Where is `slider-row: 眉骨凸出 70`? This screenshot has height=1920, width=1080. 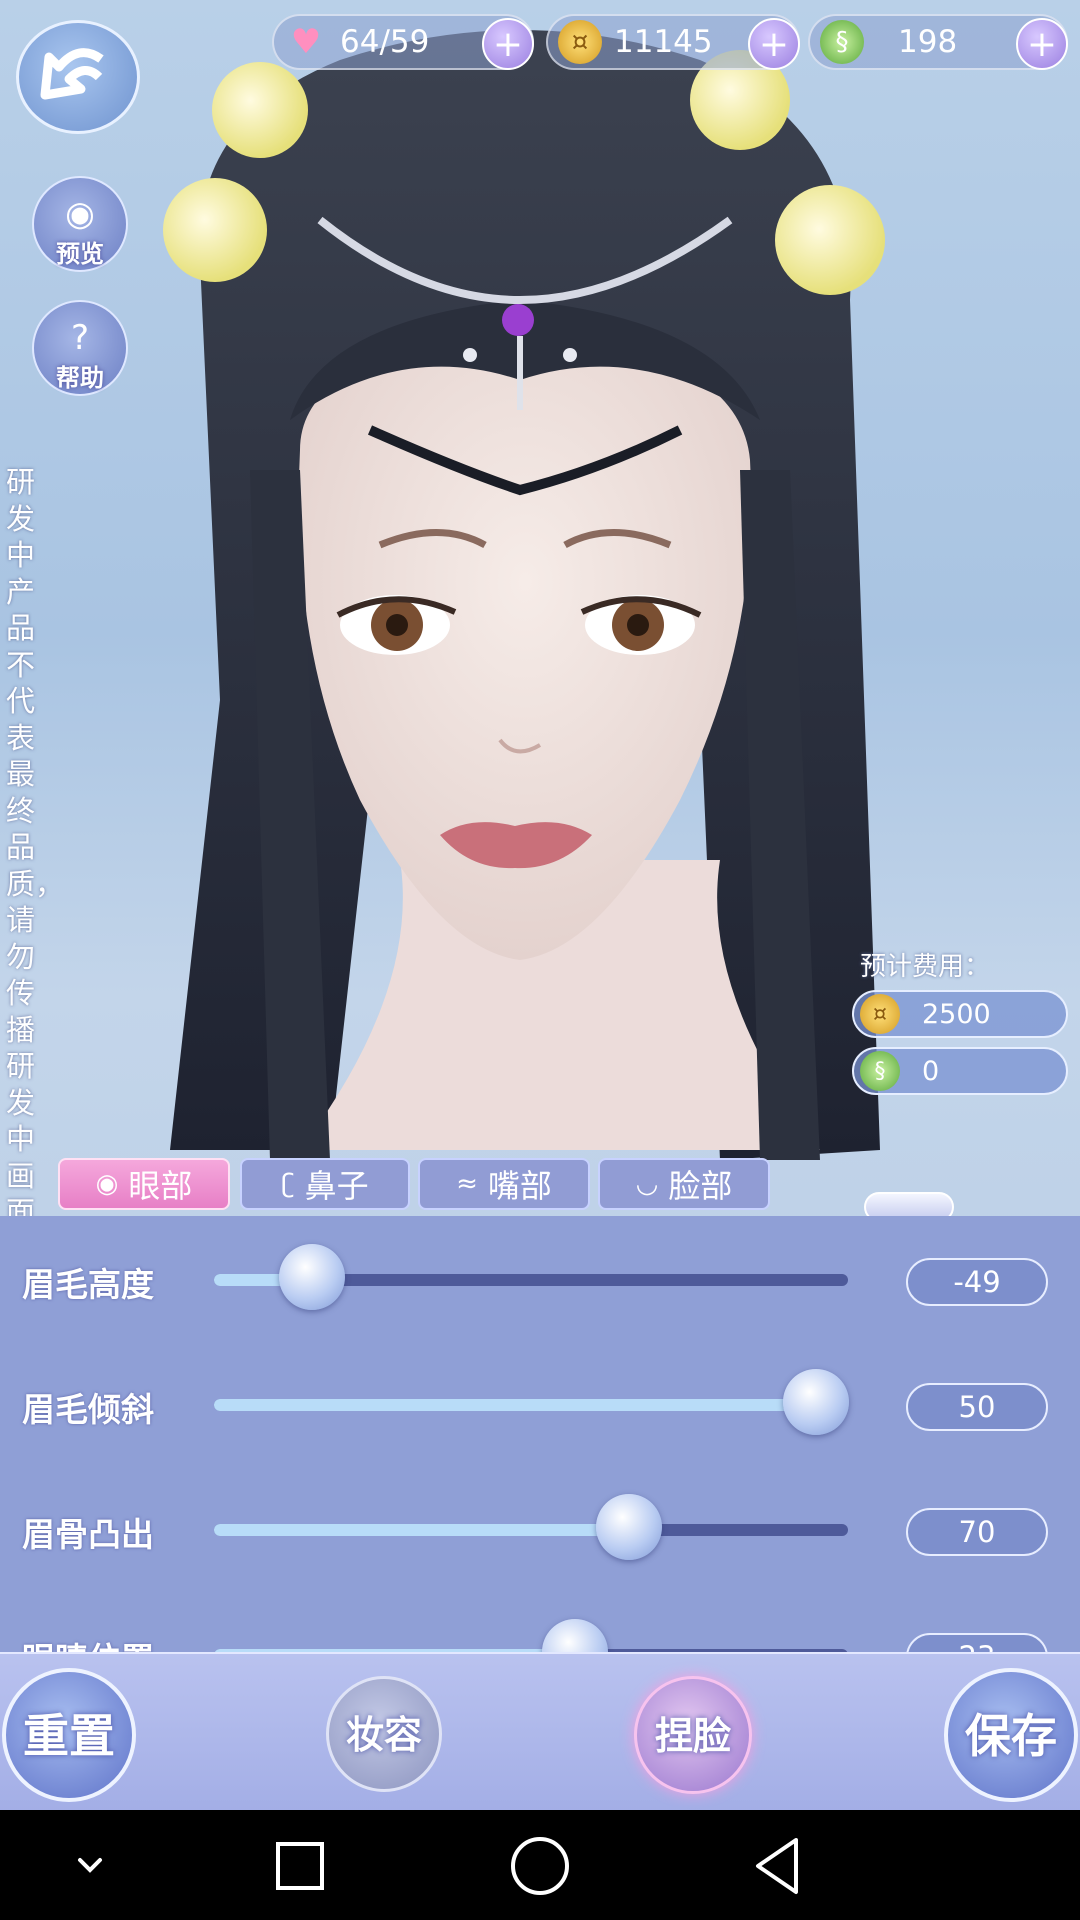 slider-row: 眉骨凸出 70 is located at coordinates (540, 1530).